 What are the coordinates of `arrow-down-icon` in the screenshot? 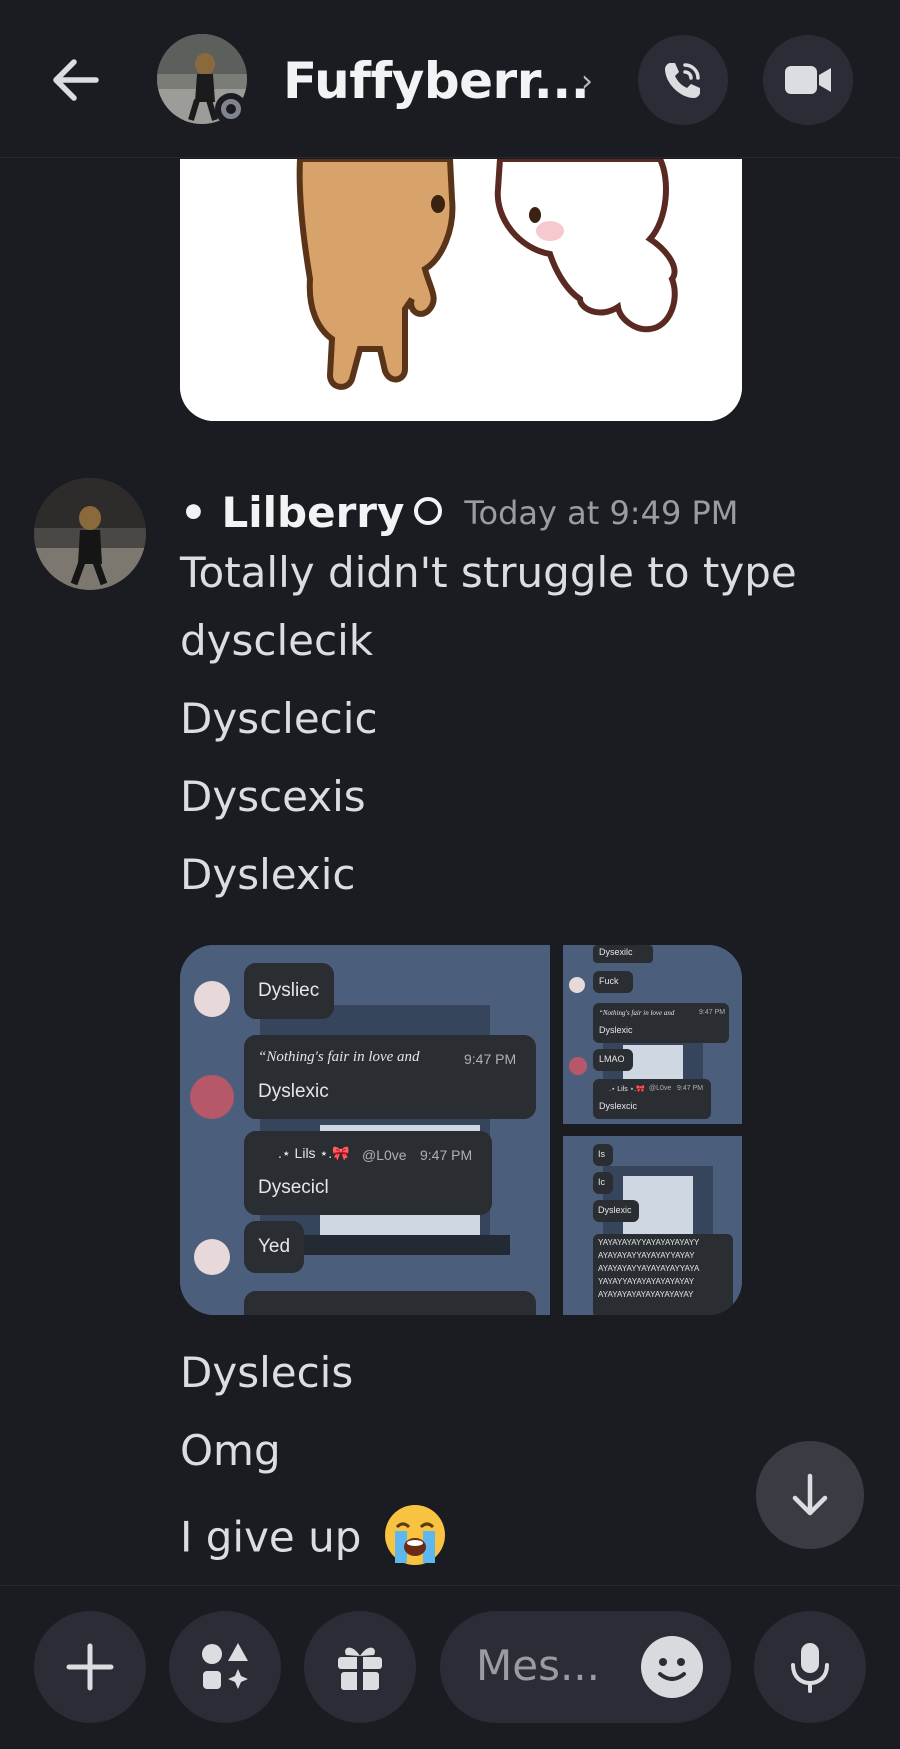 It's located at (810, 1494).